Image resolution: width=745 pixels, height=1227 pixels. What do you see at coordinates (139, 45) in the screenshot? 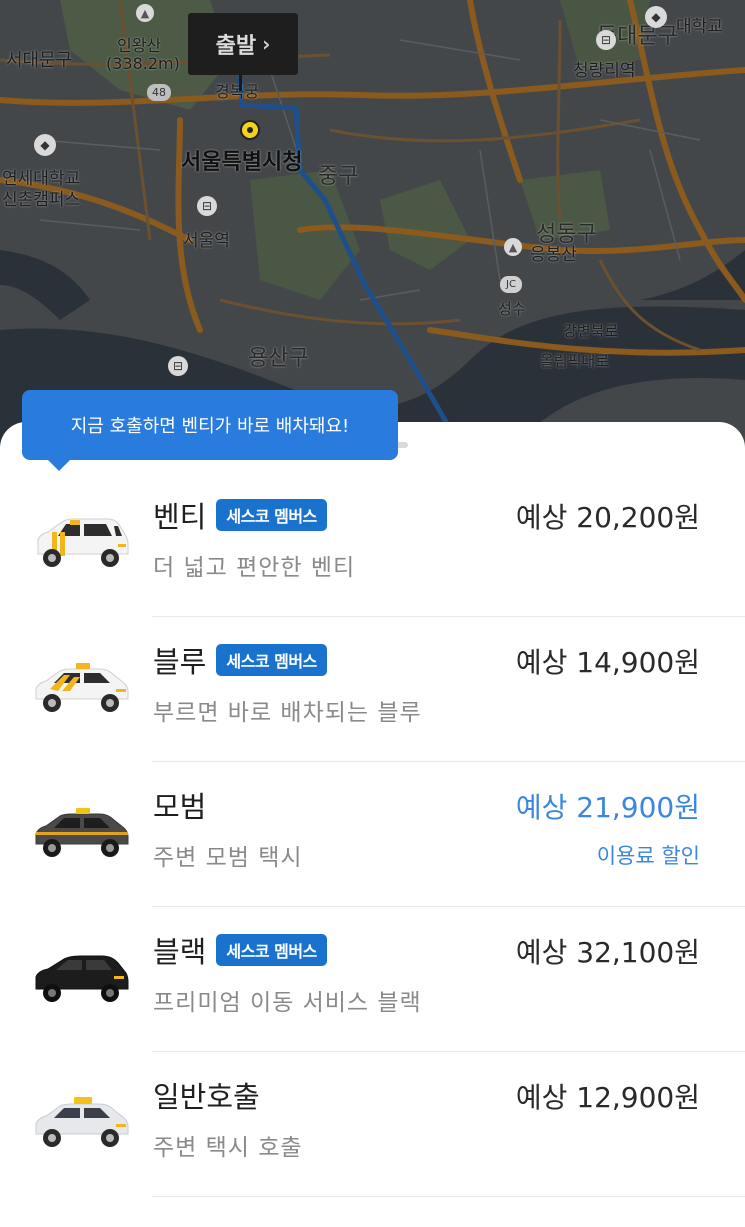
I see `map-label-inwangsan: 인왕산` at bounding box center [139, 45].